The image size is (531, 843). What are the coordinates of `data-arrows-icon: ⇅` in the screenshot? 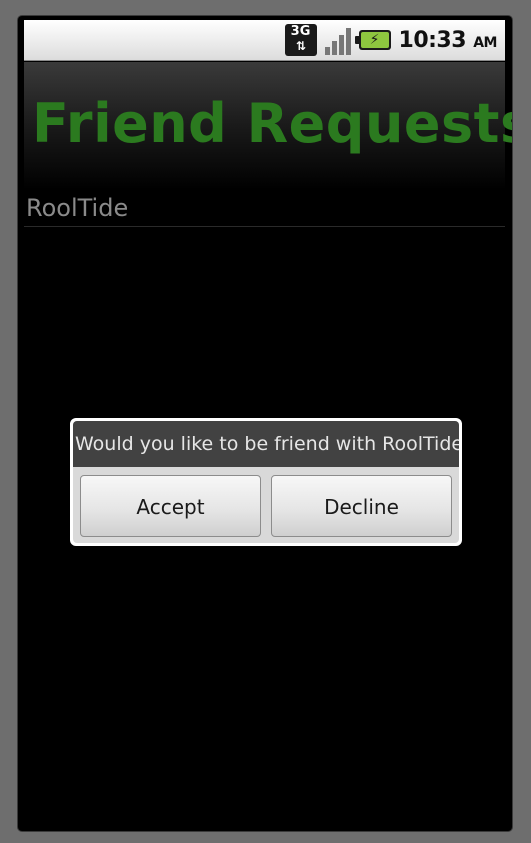 It's located at (300, 46).